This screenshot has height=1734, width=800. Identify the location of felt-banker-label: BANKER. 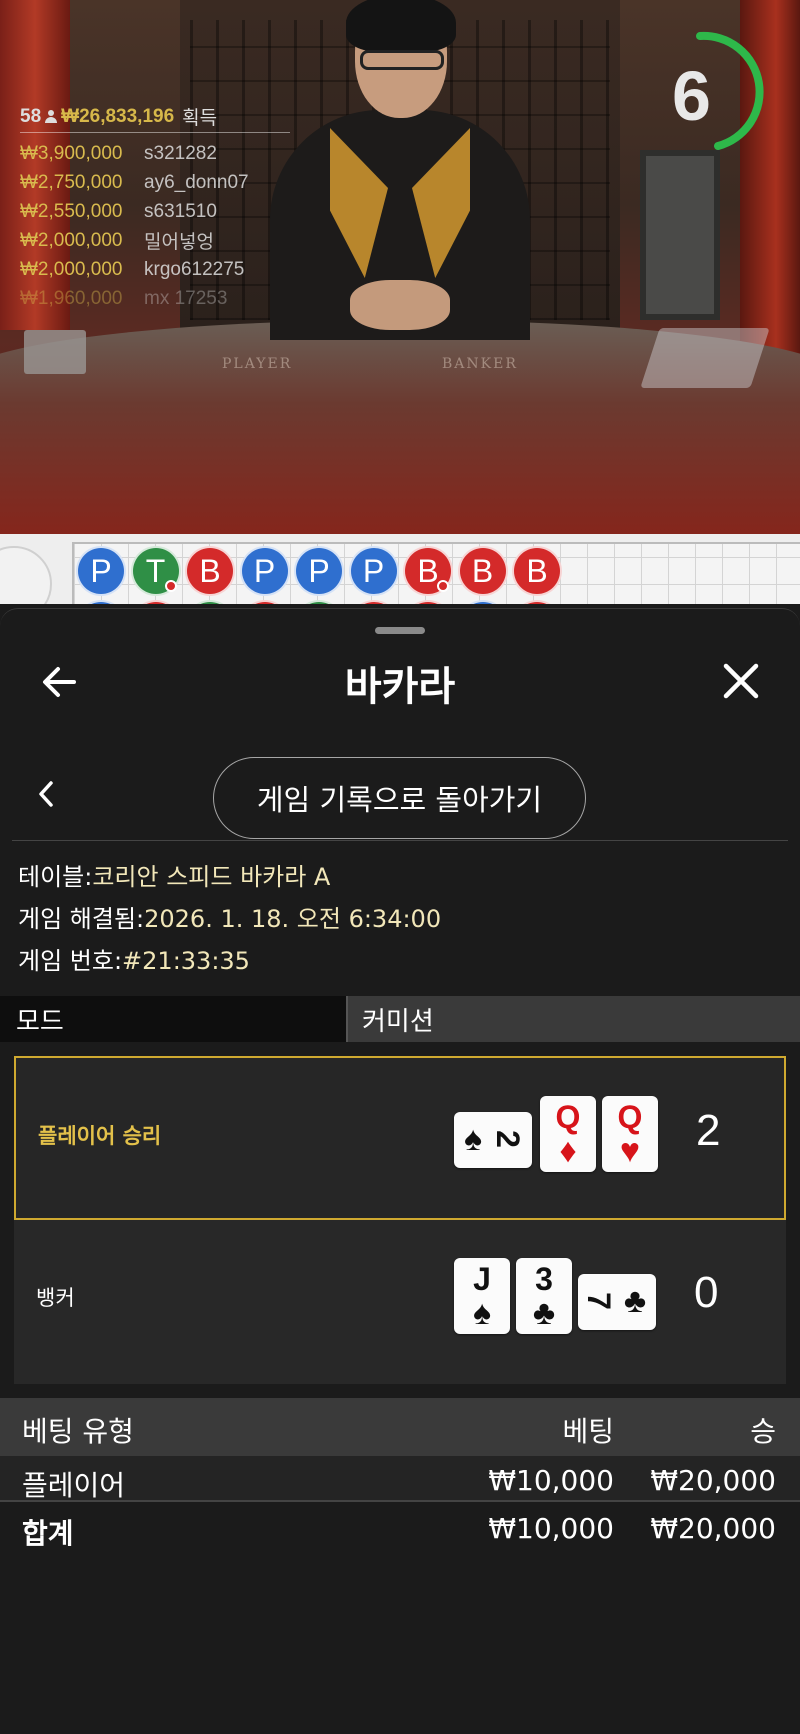
(480, 364).